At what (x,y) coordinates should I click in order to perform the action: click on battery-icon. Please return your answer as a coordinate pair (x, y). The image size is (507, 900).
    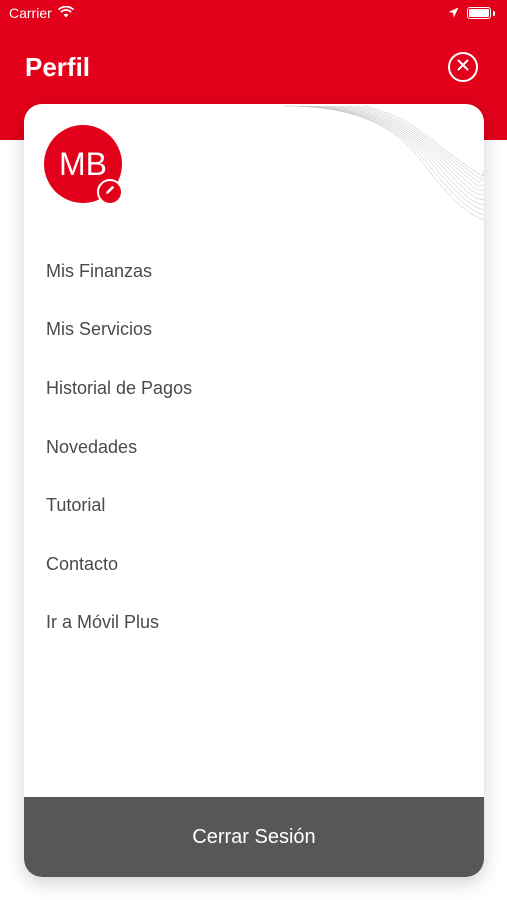
    Looking at the image, I should click on (479, 13).